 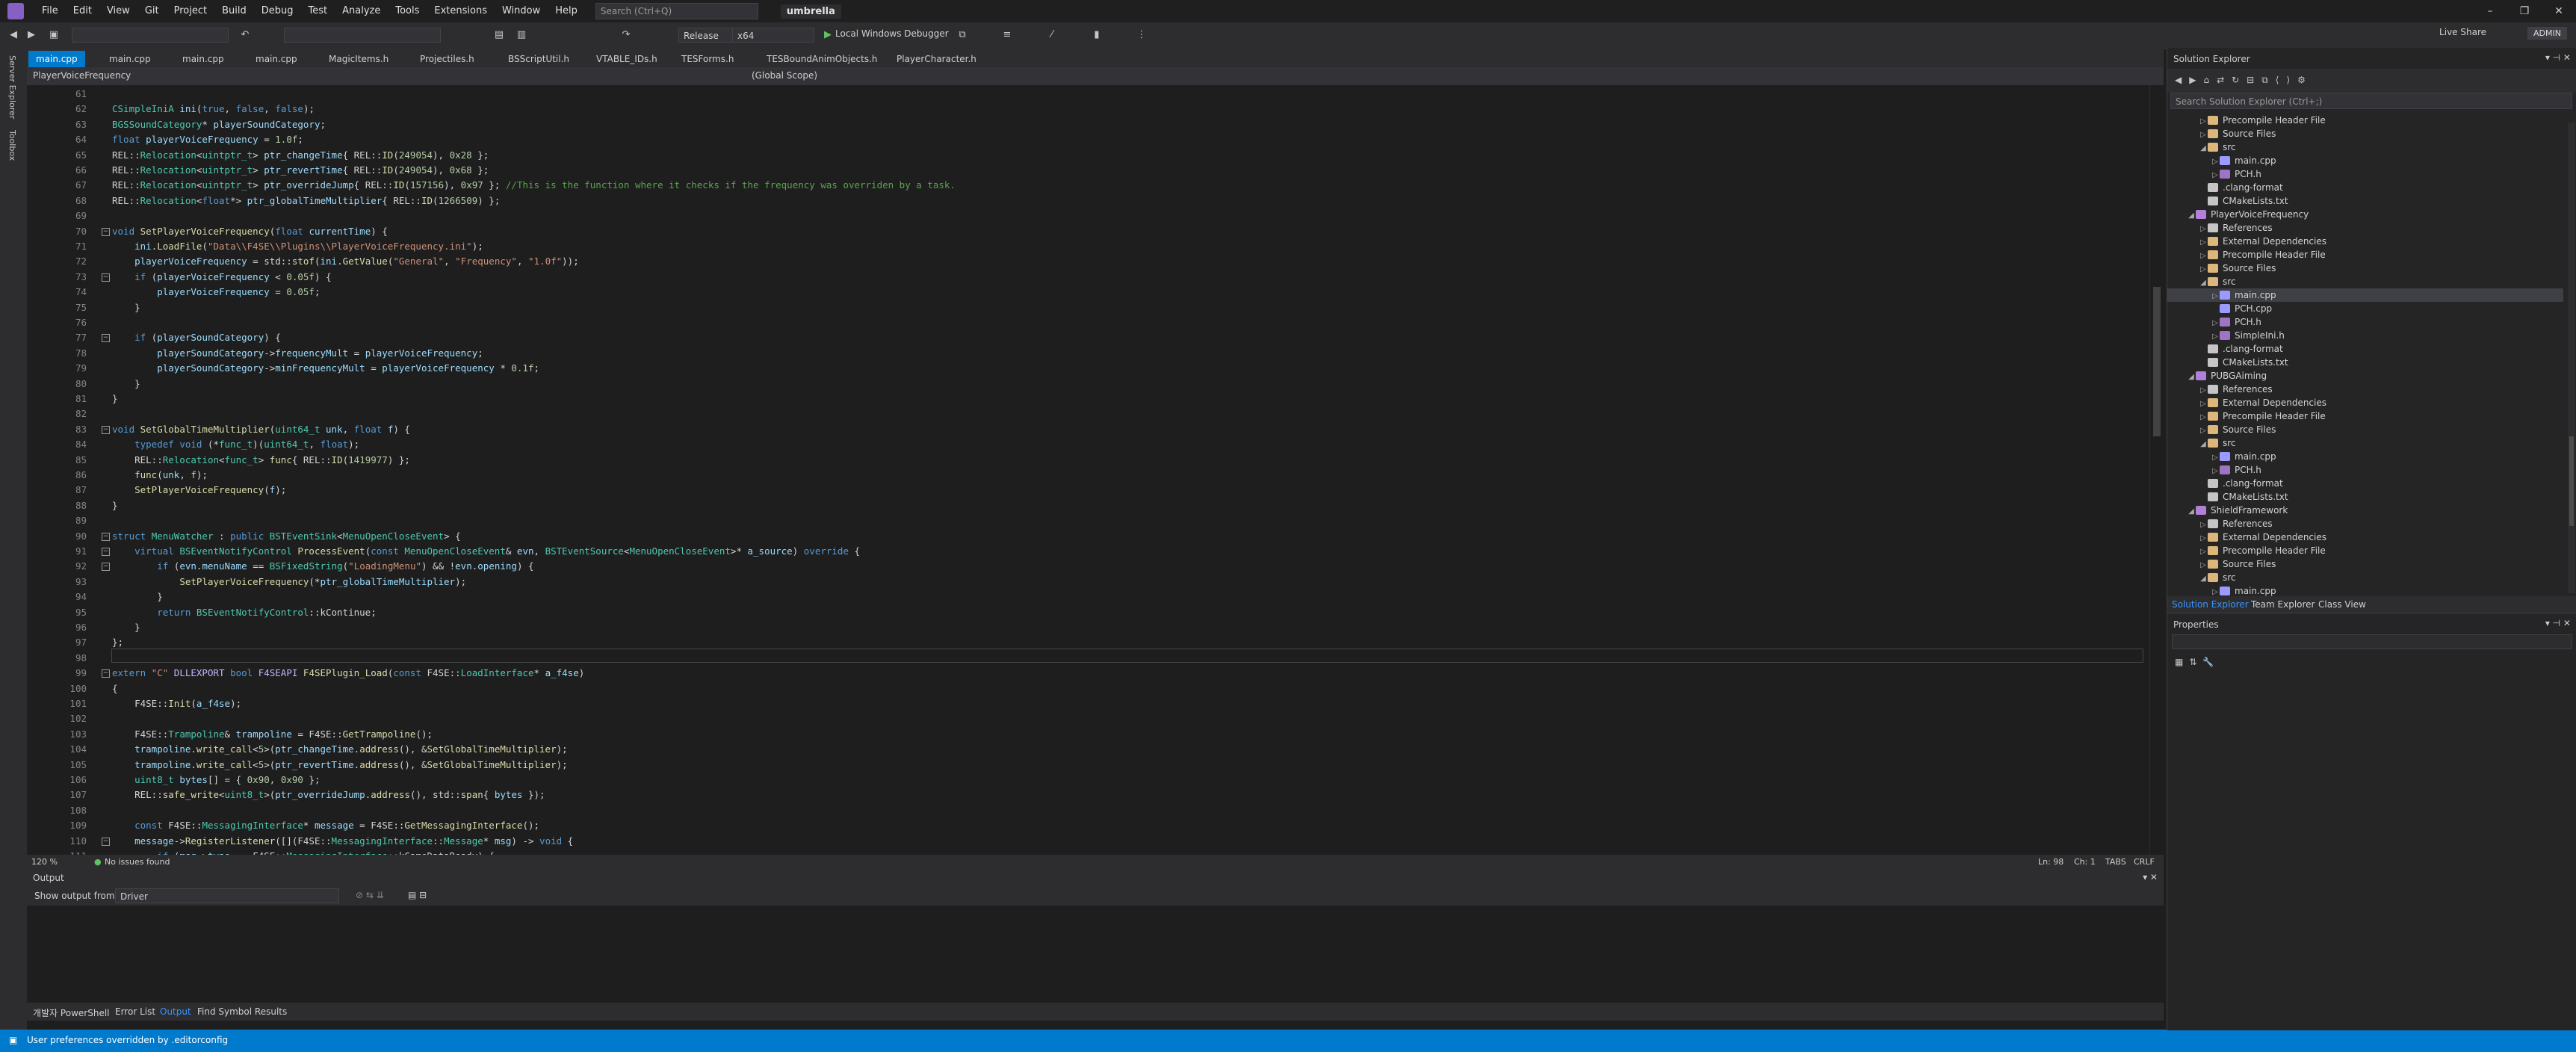 I want to click on tab-document: Projectiles.h, so click(x=447, y=59).